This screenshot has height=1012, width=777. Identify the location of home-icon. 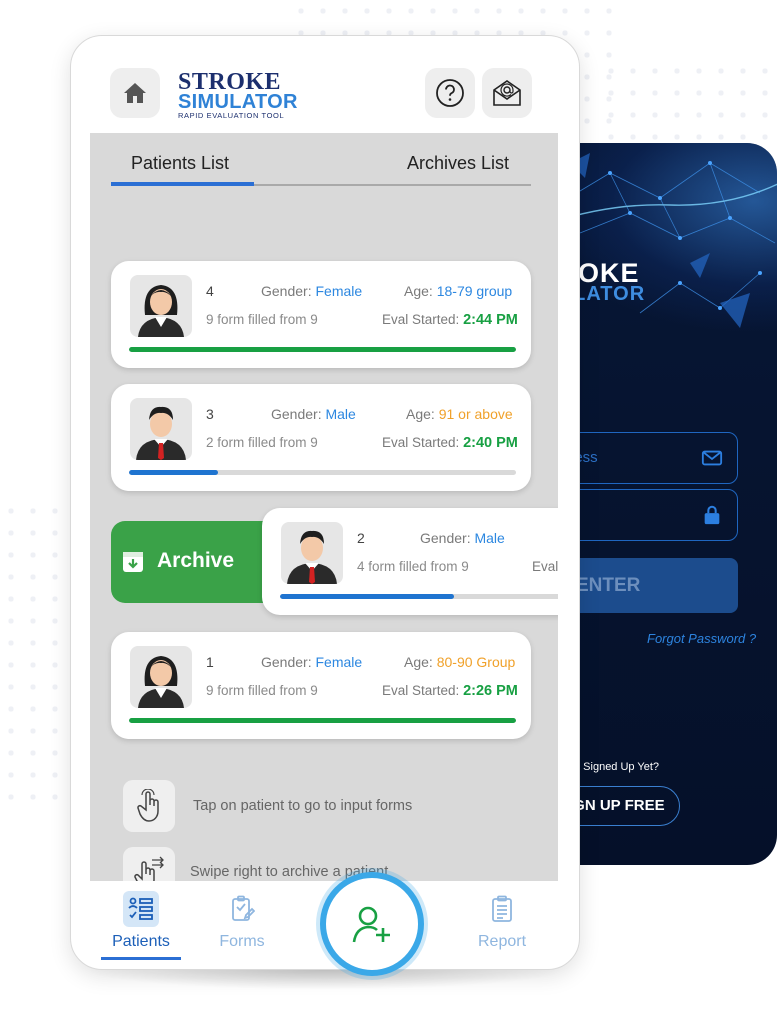
(135, 93).